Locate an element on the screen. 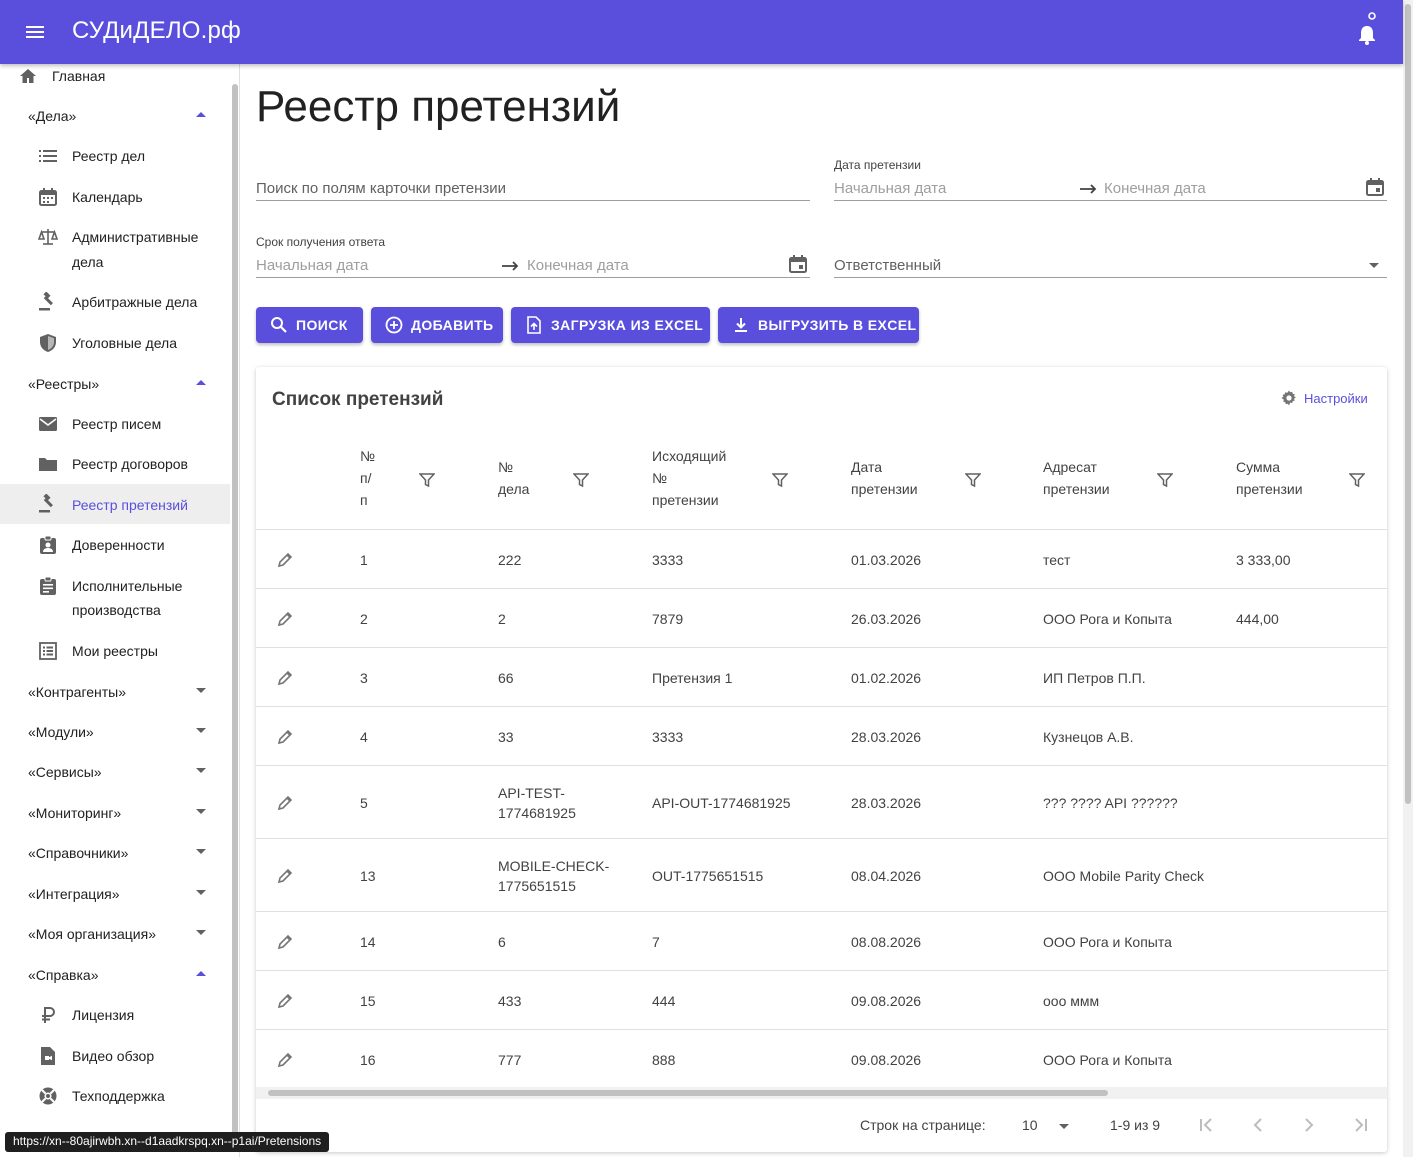  col-num-header: № п/п is located at coordinates (368, 478).